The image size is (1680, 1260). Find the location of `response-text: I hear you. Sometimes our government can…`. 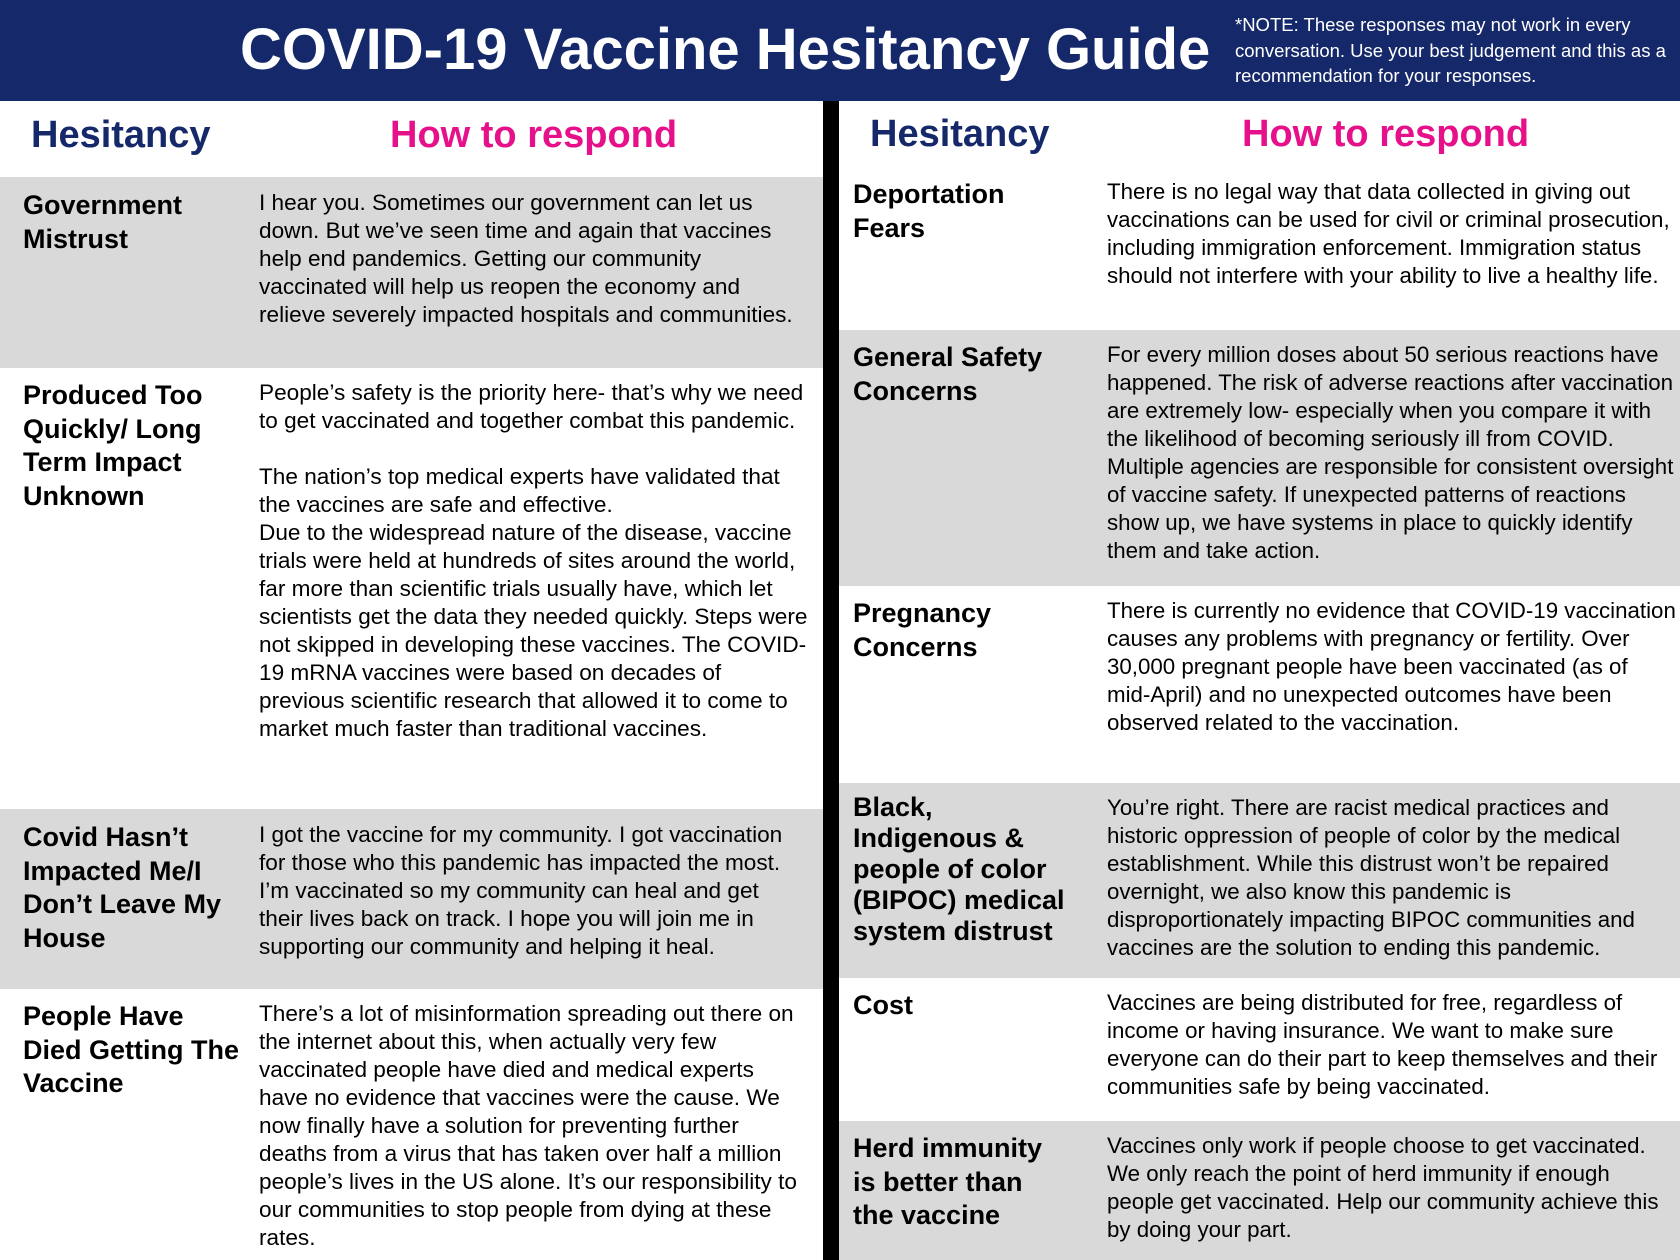

response-text: I hear you. Sometimes our government can… is located at coordinates (526, 258).